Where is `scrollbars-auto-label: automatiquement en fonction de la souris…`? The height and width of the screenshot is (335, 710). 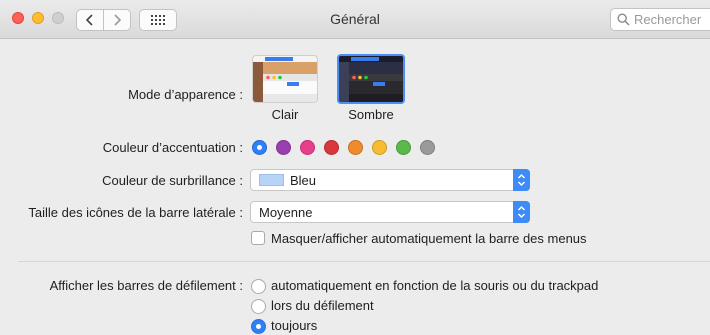 scrollbars-auto-label: automatiquement en fonction de la souris… is located at coordinates (435, 285).